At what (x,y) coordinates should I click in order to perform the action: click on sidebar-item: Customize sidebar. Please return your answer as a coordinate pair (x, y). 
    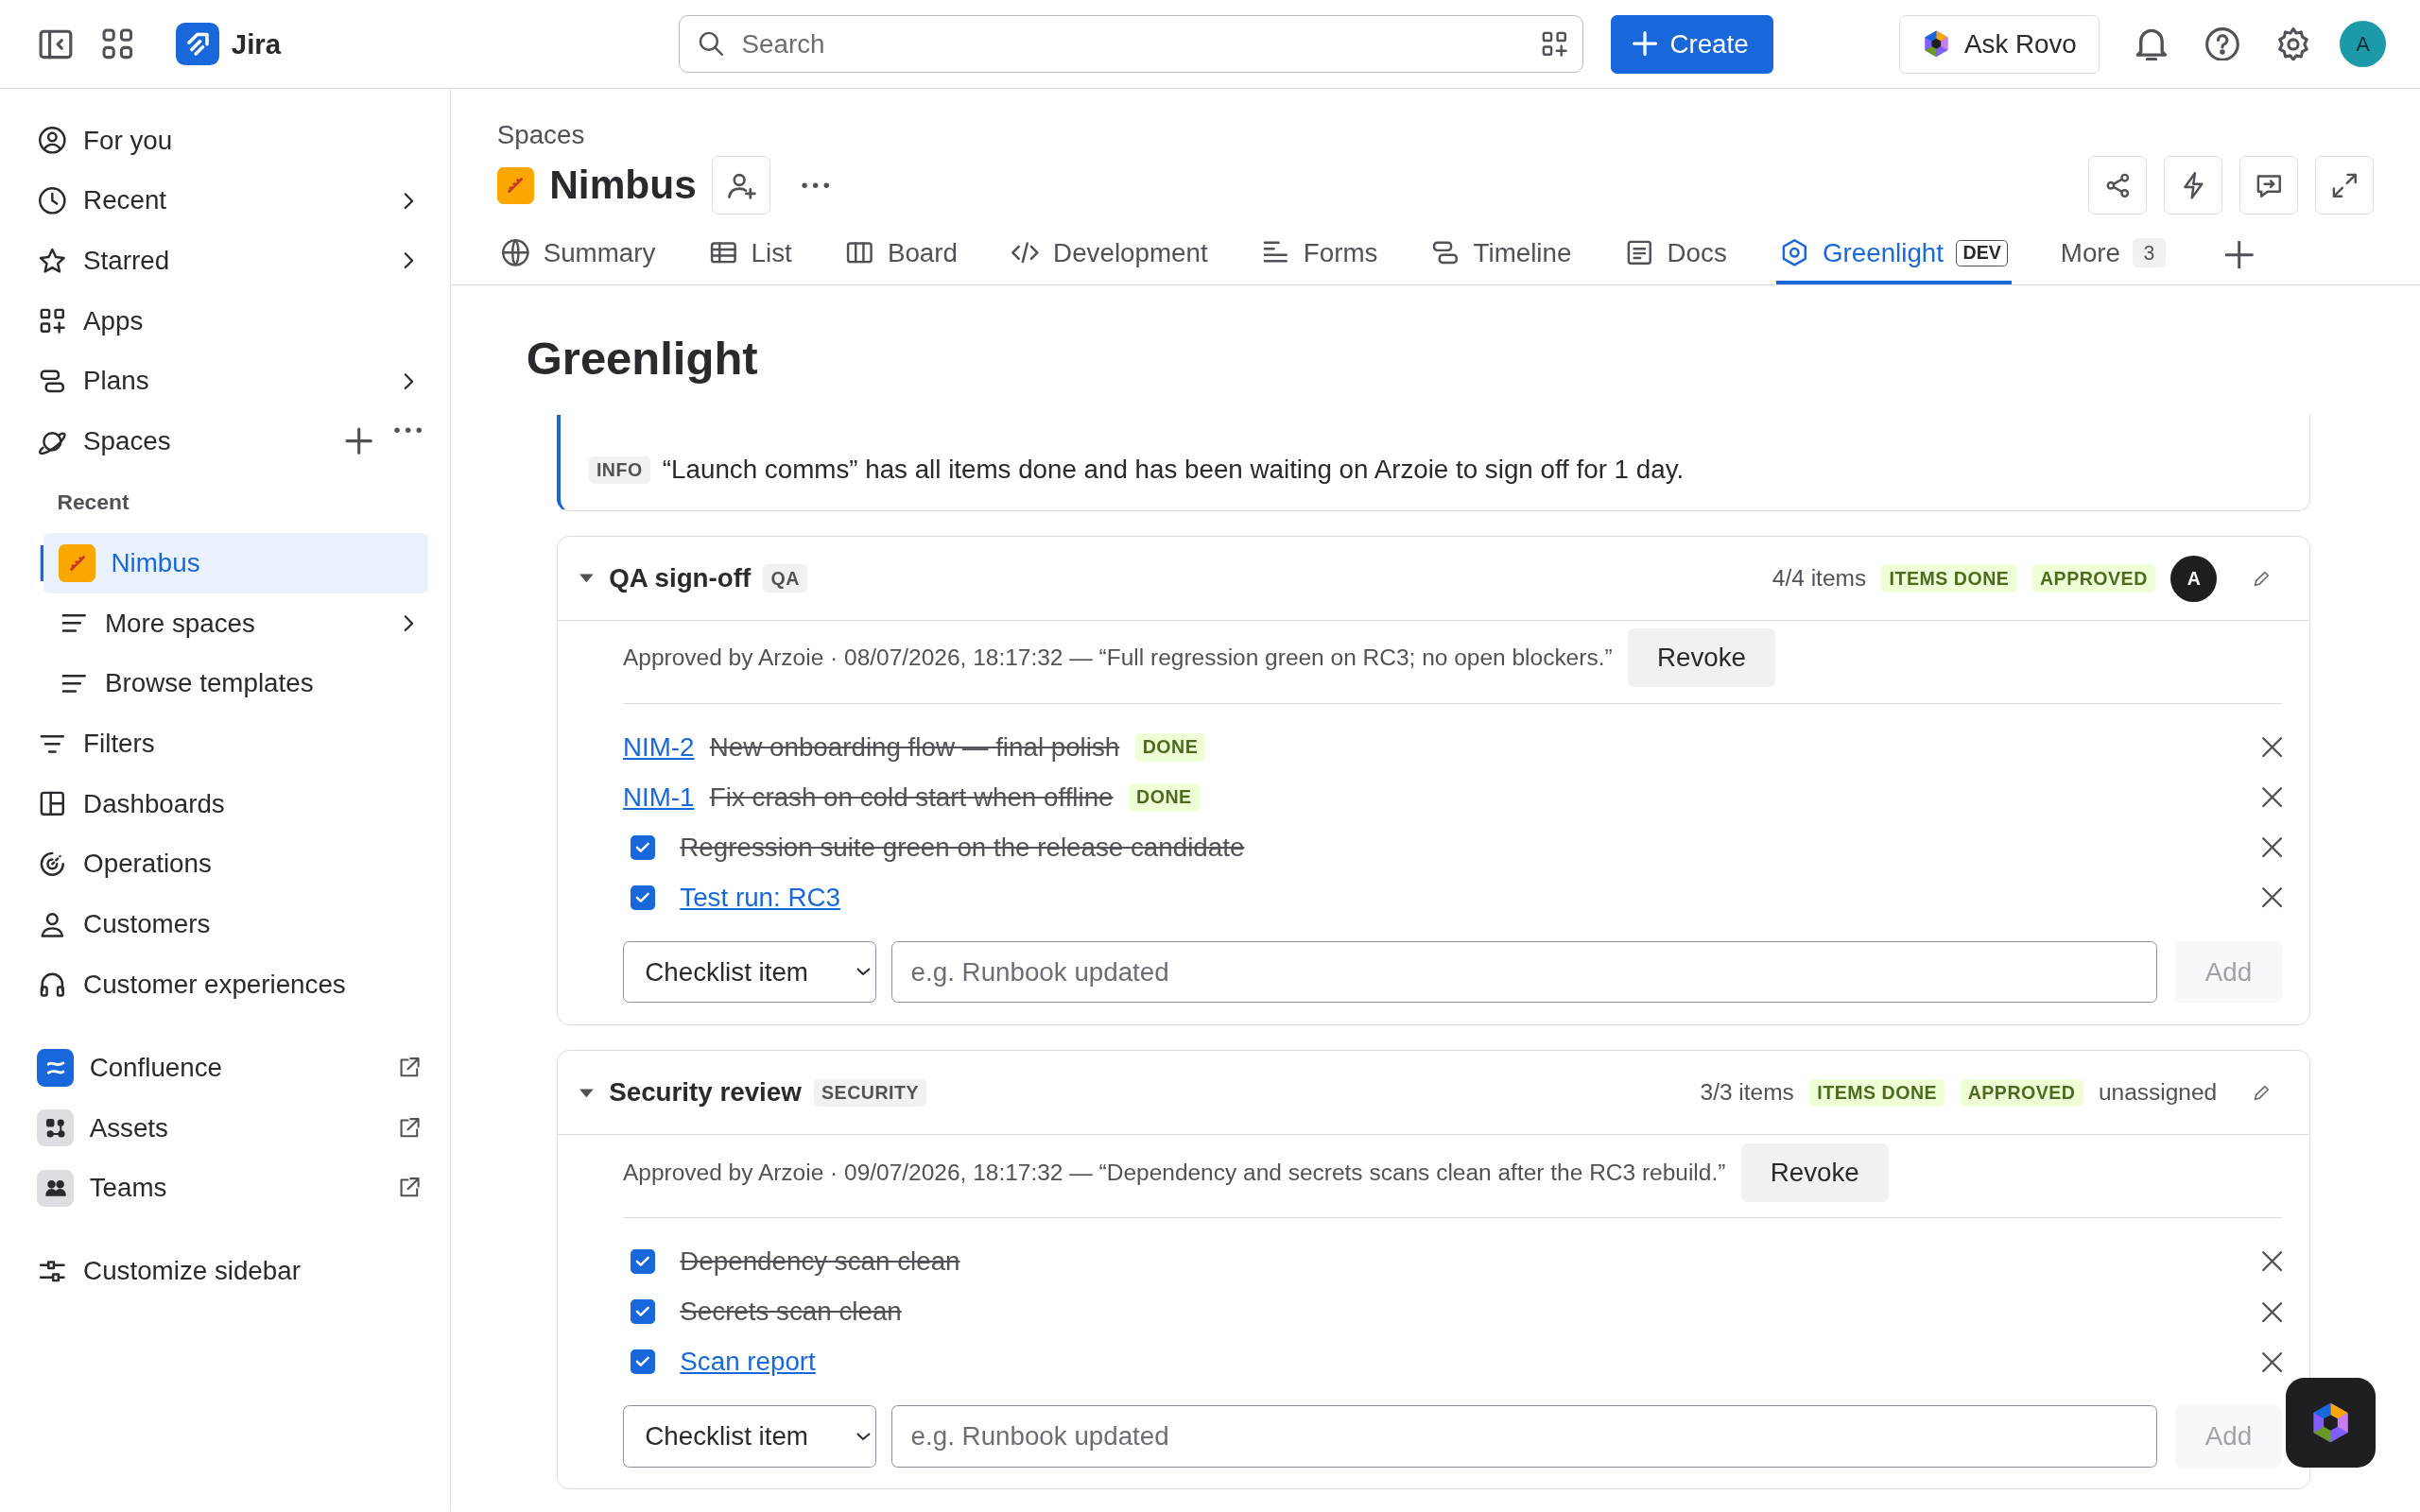
    Looking at the image, I should click on (226, 1271).